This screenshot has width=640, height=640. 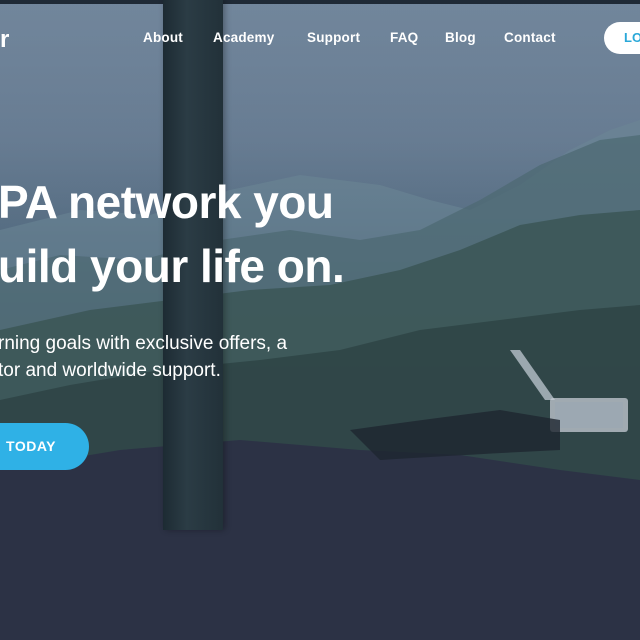 What do you see at coordinates (172, 234) in the screenshot?
I see `hero-headline: PA network you uild your life on.` at bounding box center [172, 234].